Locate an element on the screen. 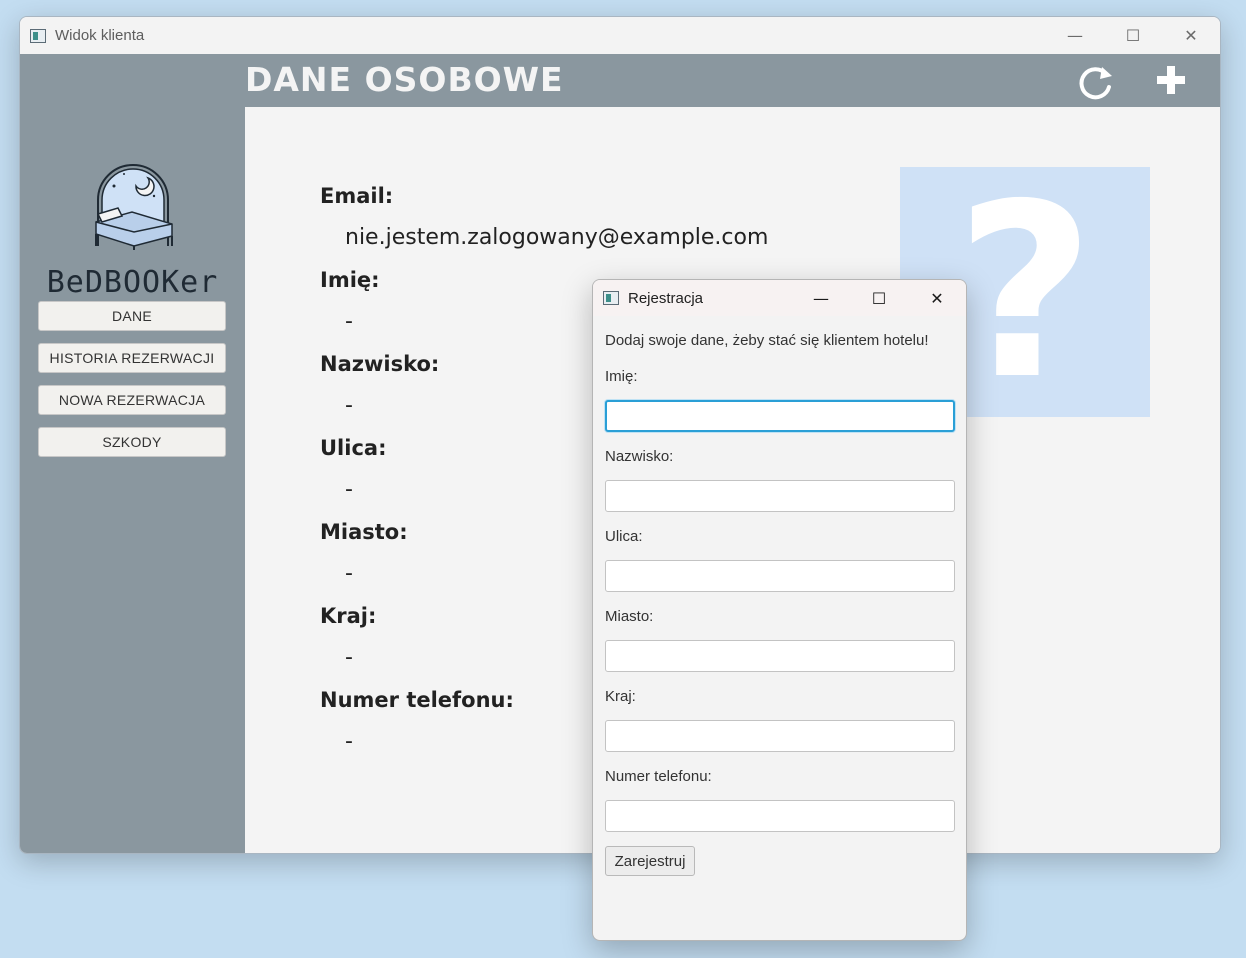  refresh-icon is located at coordinates (1096, 83).